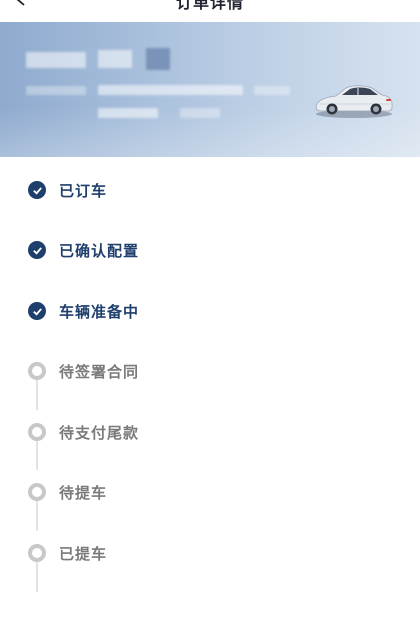  I want to click on page-title: 订单详情, so click(209, 6).